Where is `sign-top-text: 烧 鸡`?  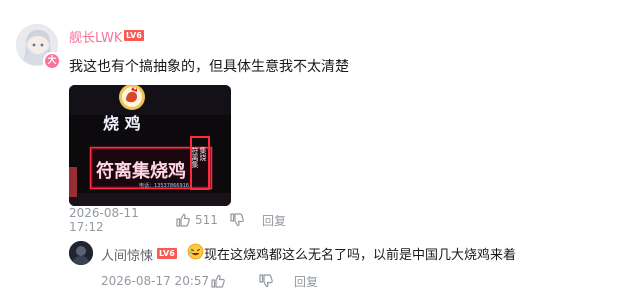
sign-top-text: 烧 鸡 is located at coordinates (122, 123).